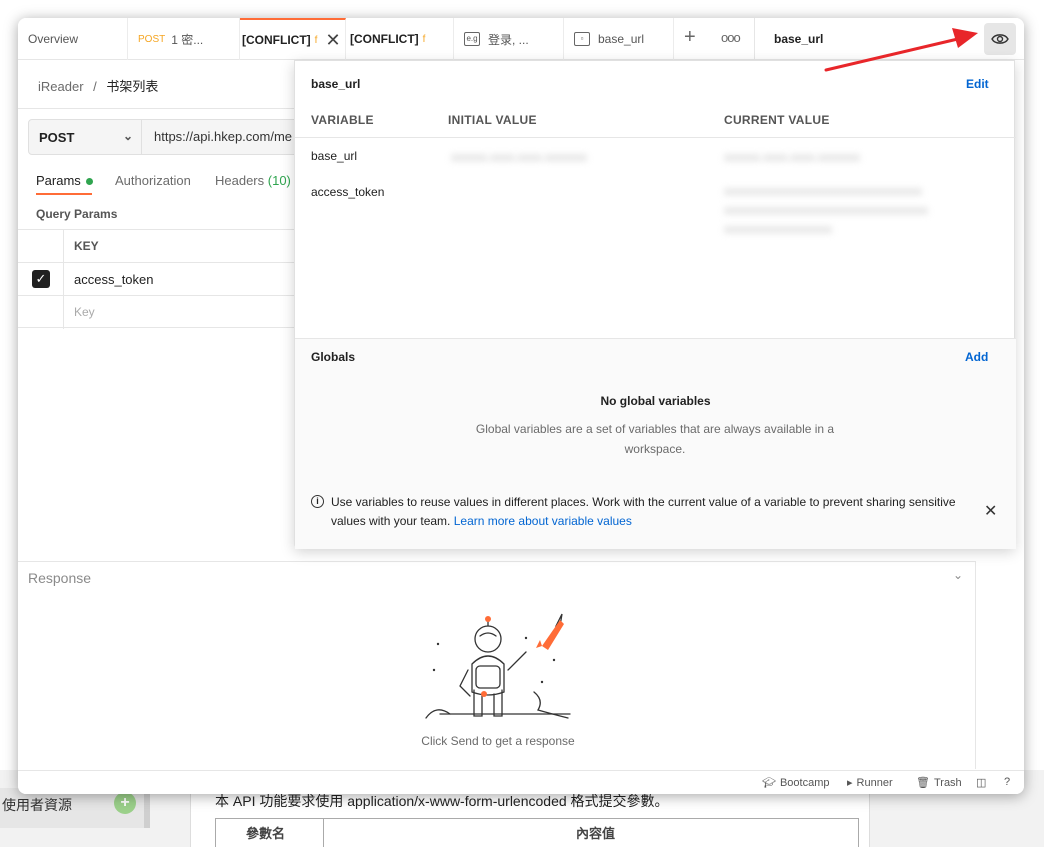  I want to click on column-variable-header: VARIABLE, so click(342, 120).